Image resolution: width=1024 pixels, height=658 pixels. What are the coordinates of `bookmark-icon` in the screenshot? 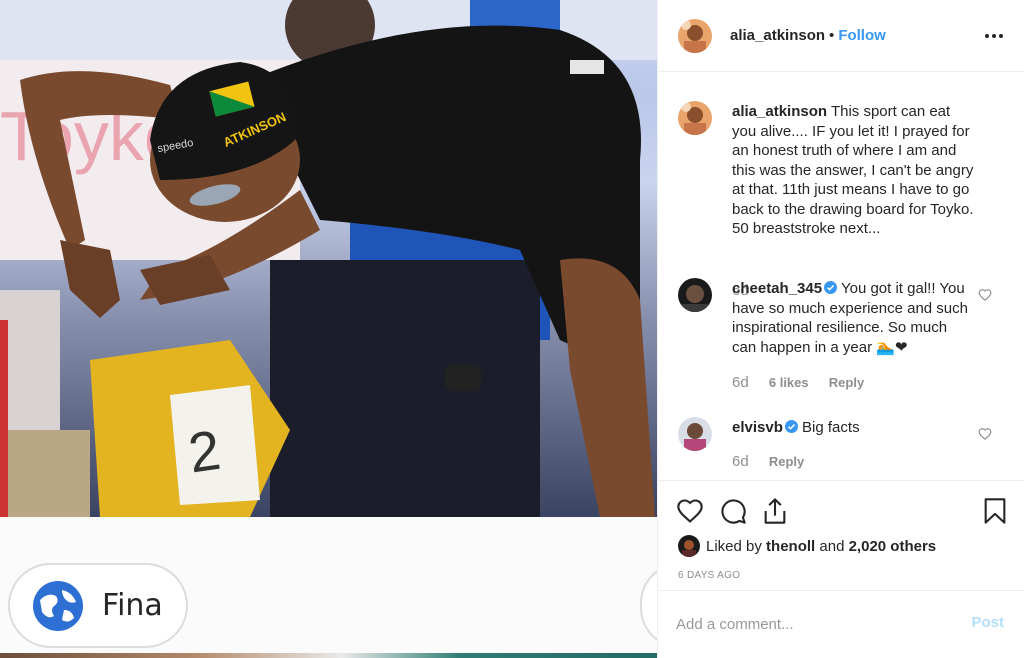 It's located at (995, 511).